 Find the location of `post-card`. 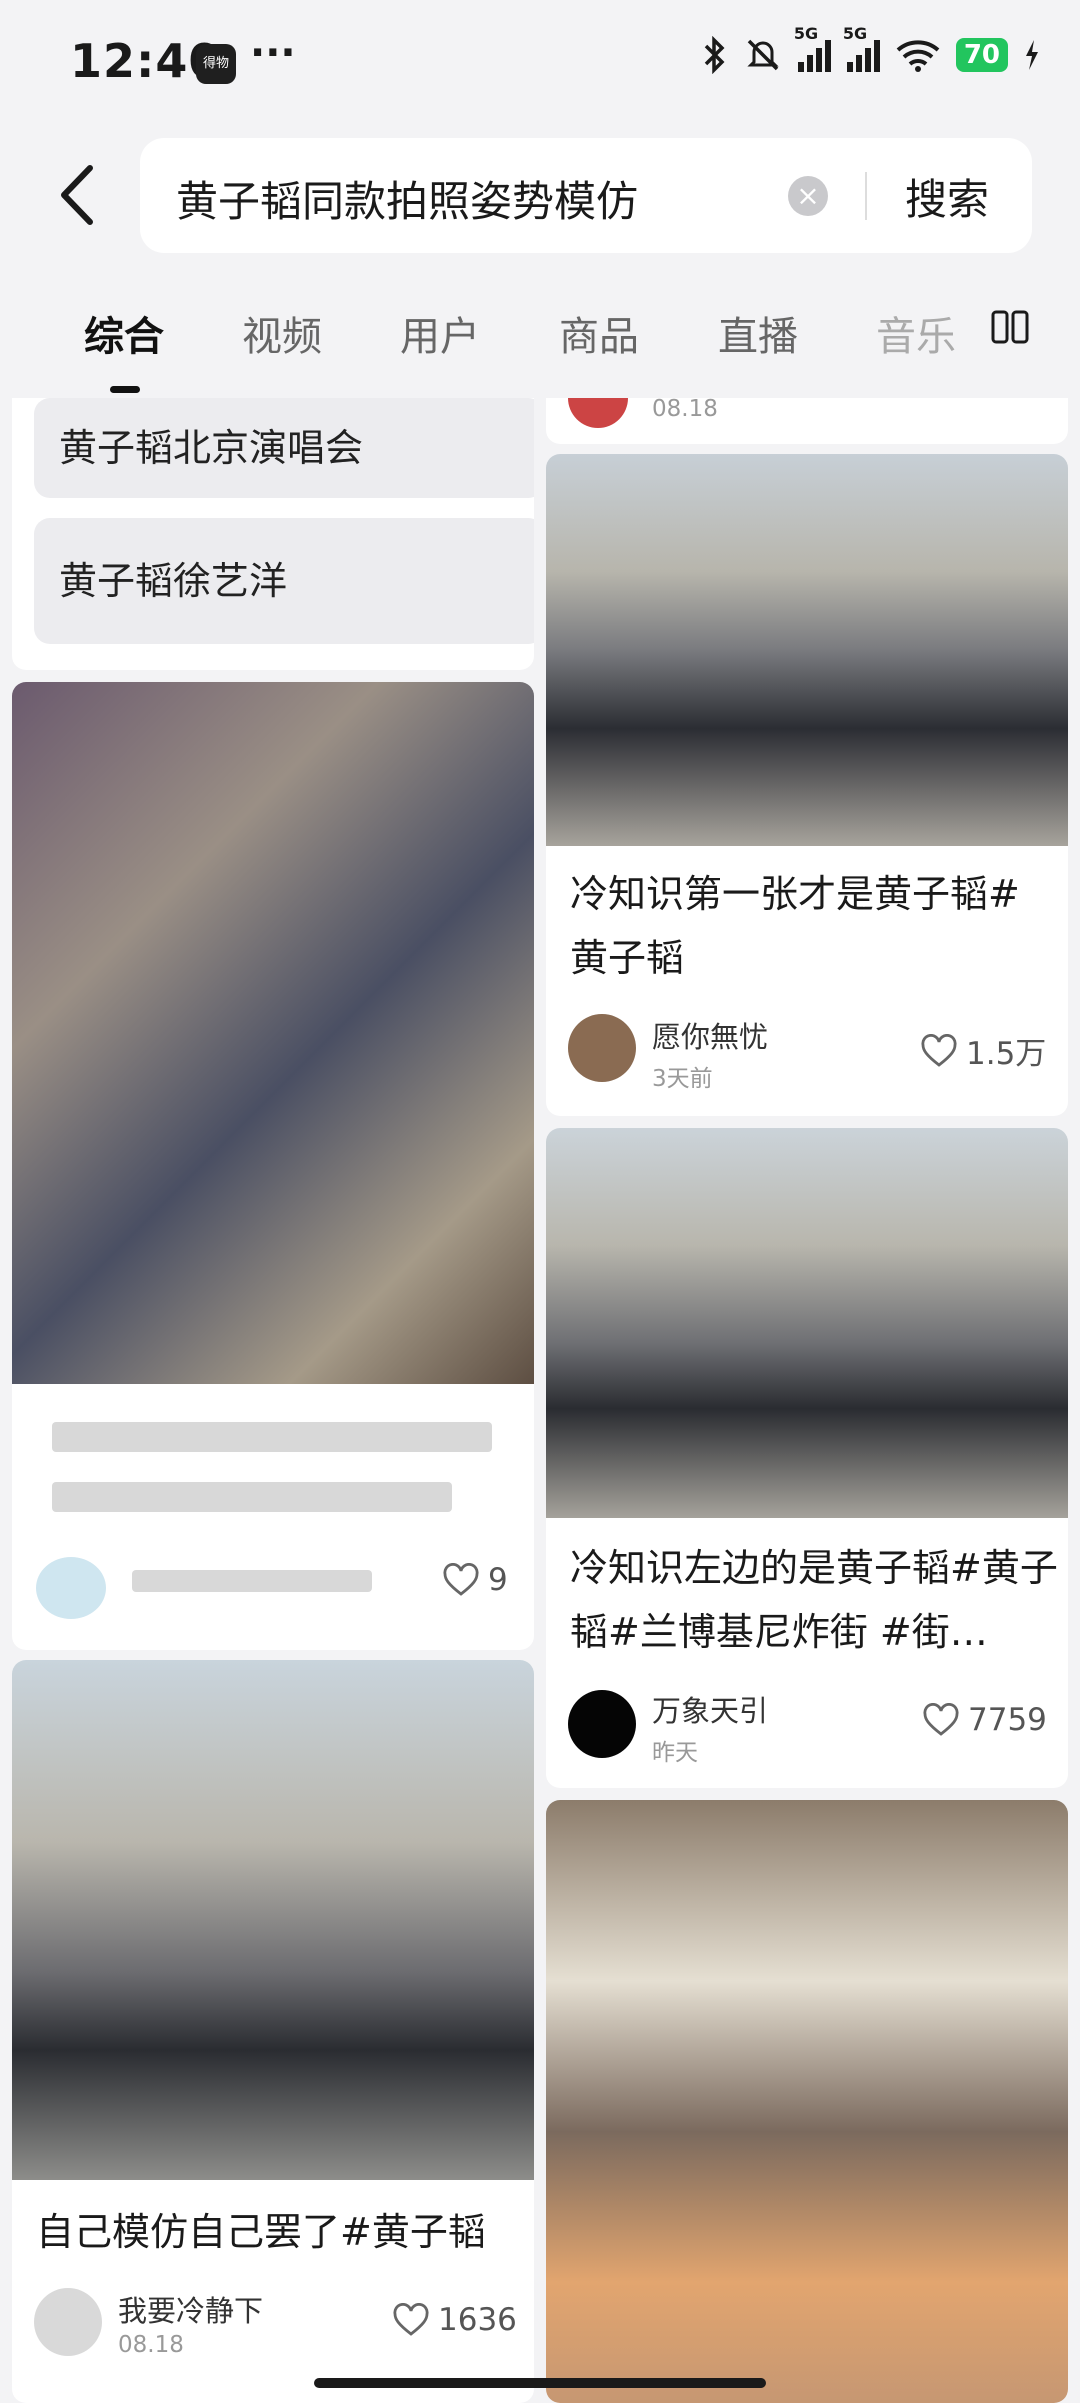

post-card is located at coordinates (807, 2101).